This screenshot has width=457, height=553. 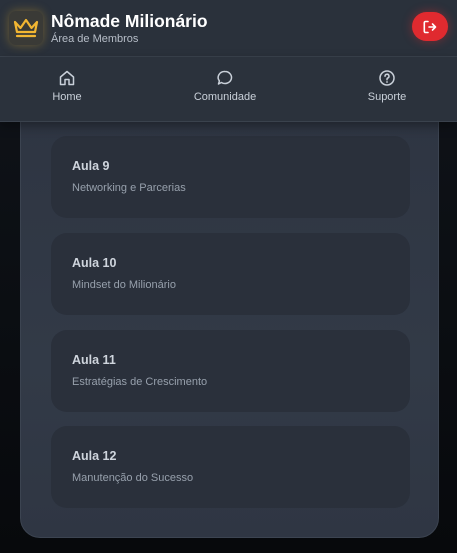 I want to click on lesson-title: Aula 9, so click(x=91, y=166).